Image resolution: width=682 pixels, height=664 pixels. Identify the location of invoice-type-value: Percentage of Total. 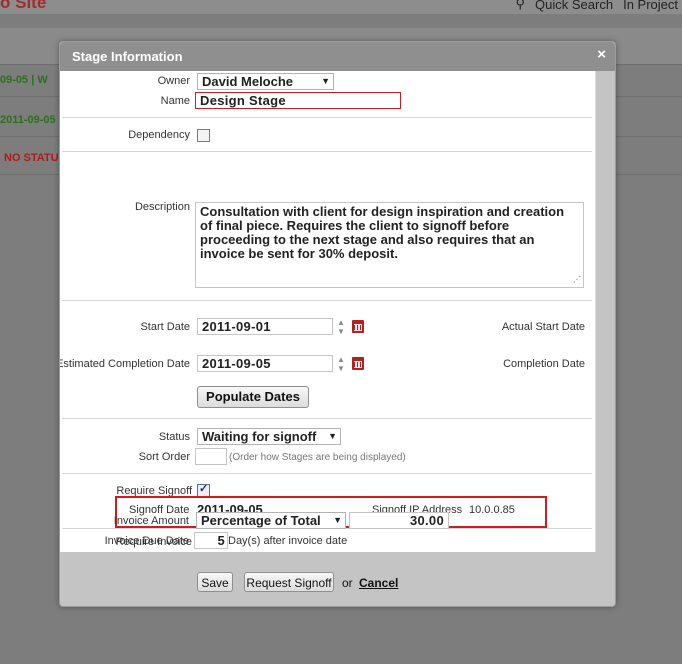
(261, 520).